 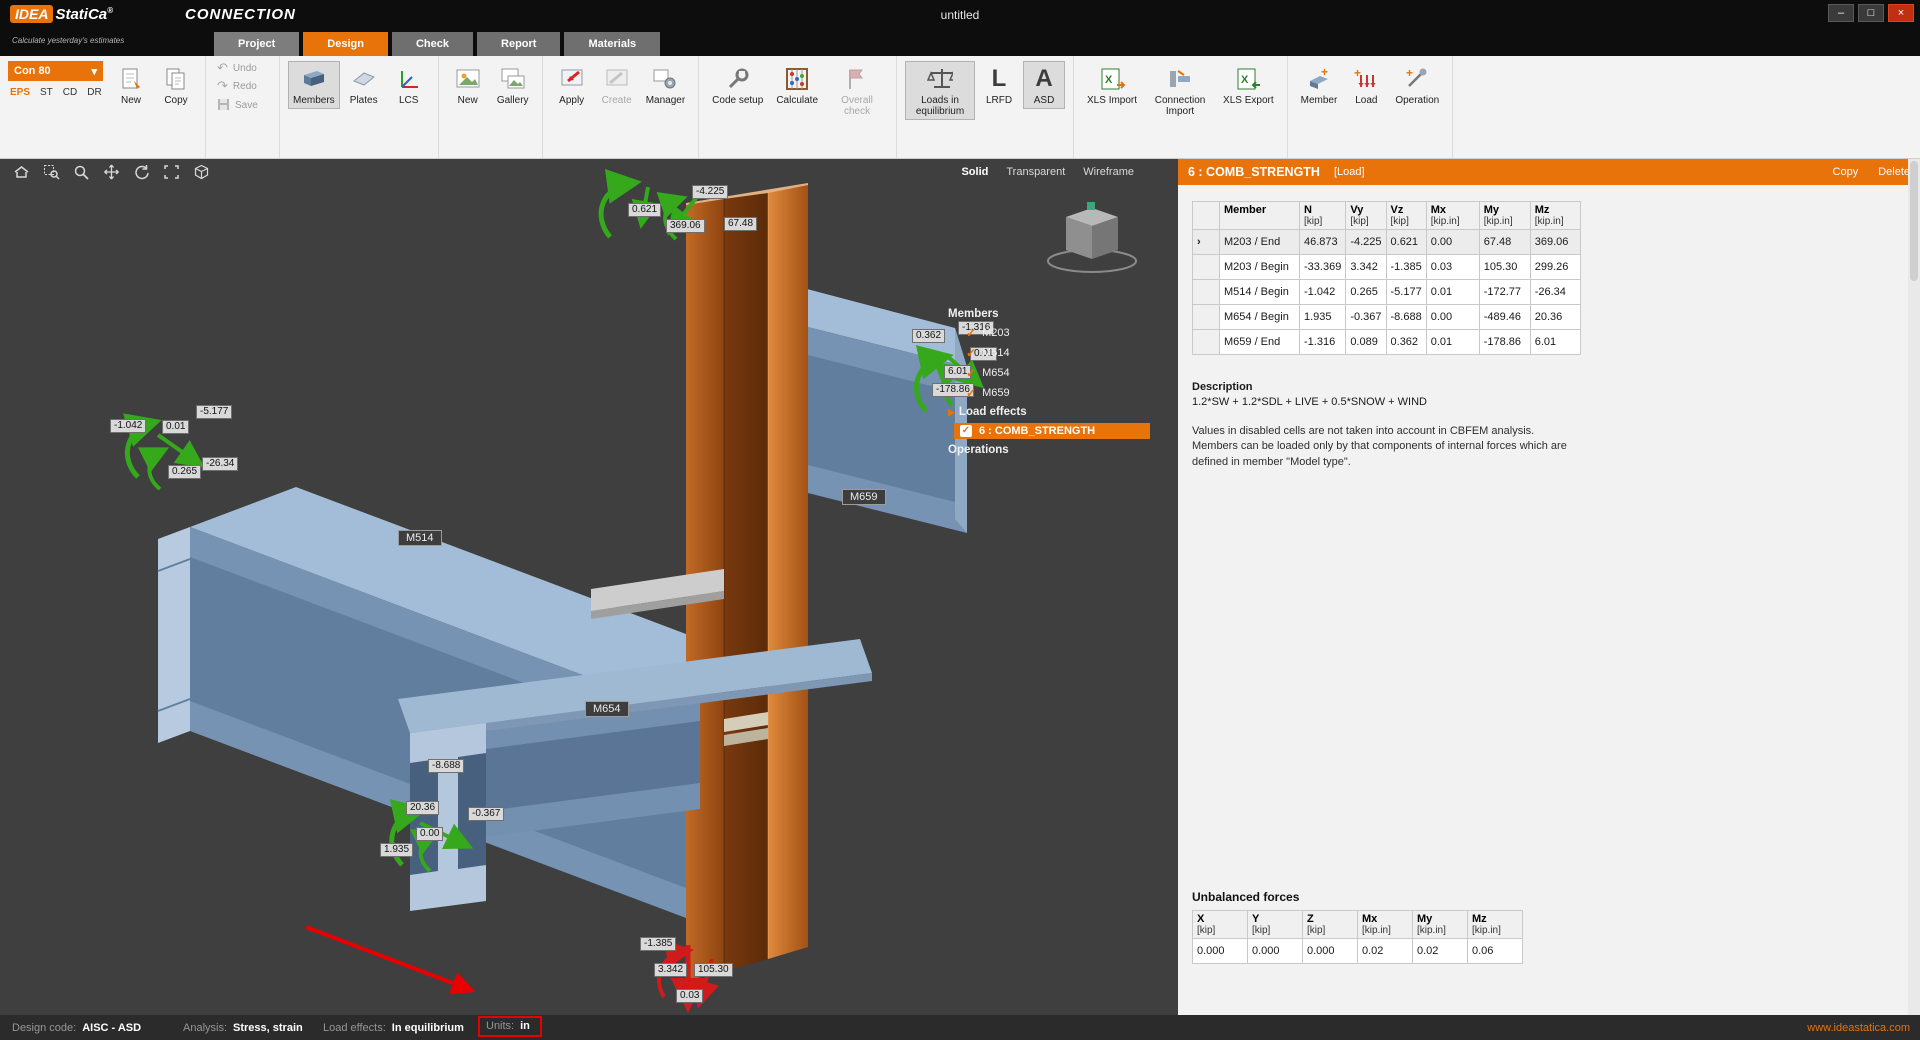 I want to click on template-manager-button: Manager, so click(x=665, y=85).